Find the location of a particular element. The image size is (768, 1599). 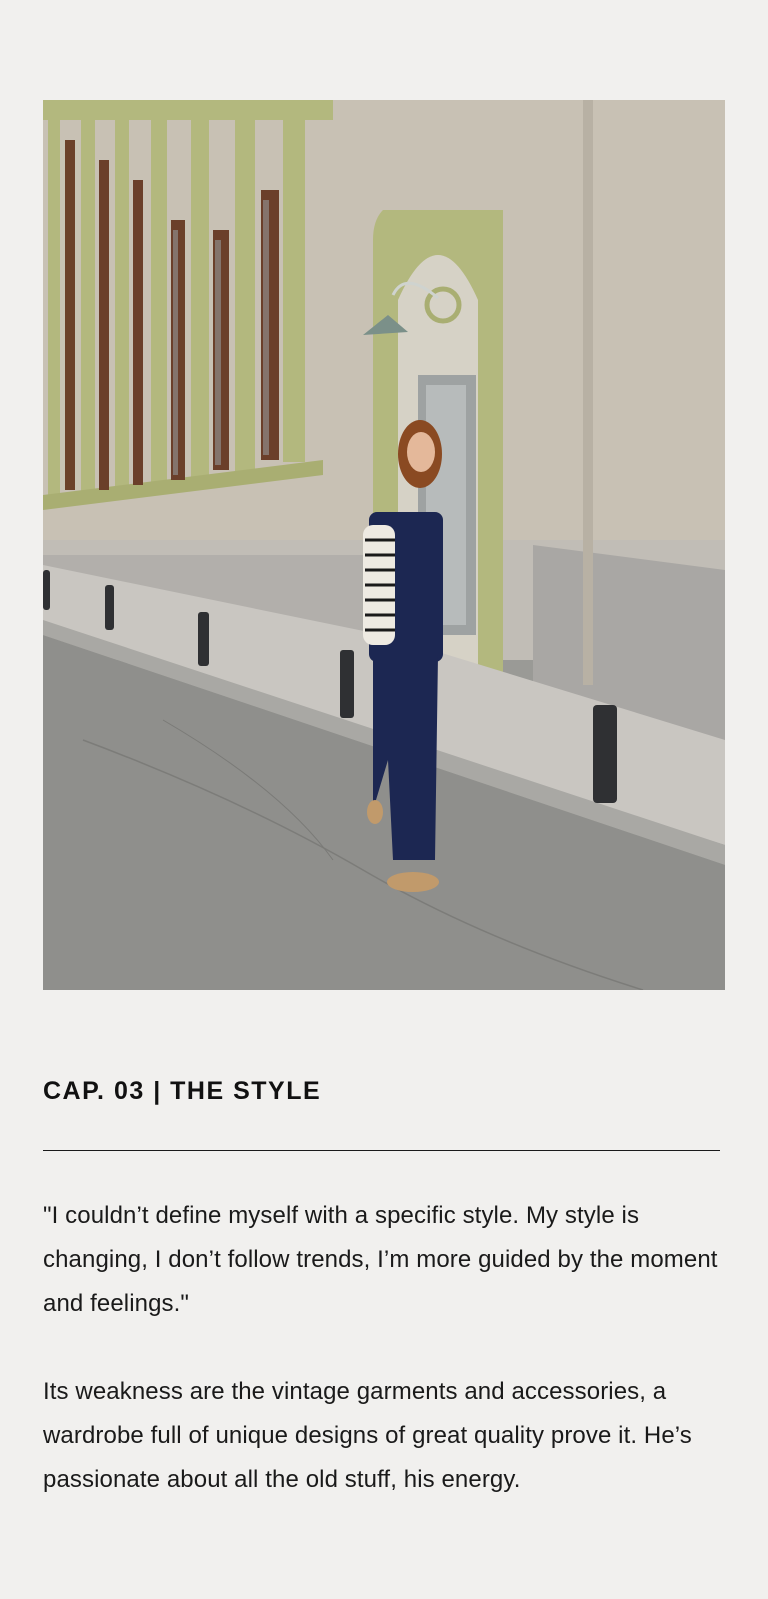

chapter-title: CAP. 03 | THE STYLE is located at coordinates (182, 1091).